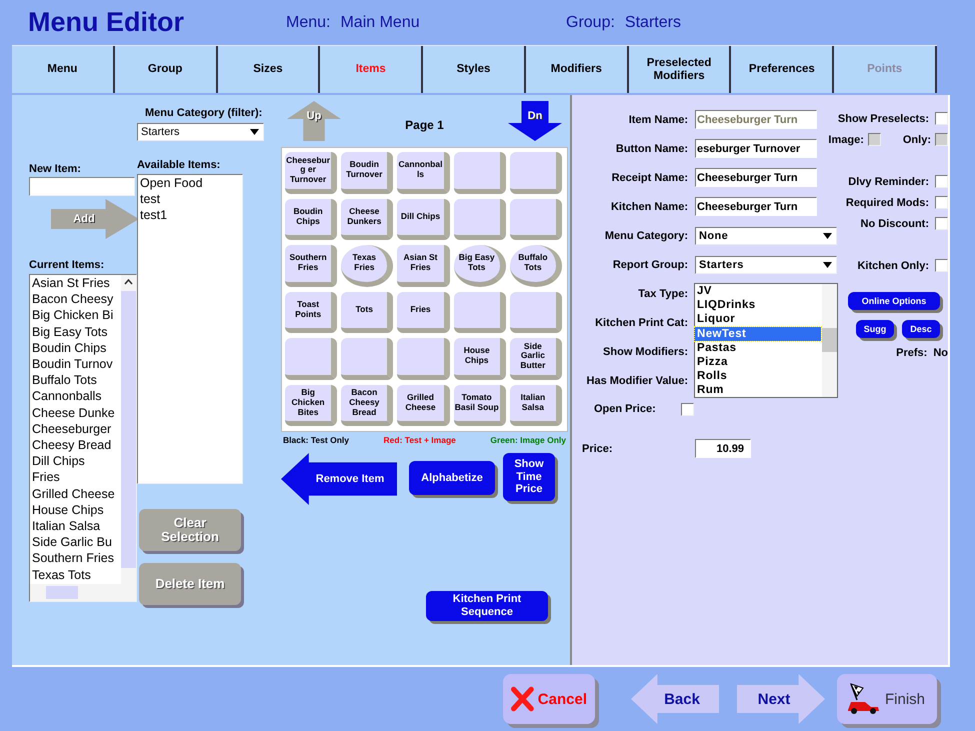  What do you see at coordinates (758, 291) in the screenshot?
I see `dropdown-option: JV` at bounding box center [758, 291].